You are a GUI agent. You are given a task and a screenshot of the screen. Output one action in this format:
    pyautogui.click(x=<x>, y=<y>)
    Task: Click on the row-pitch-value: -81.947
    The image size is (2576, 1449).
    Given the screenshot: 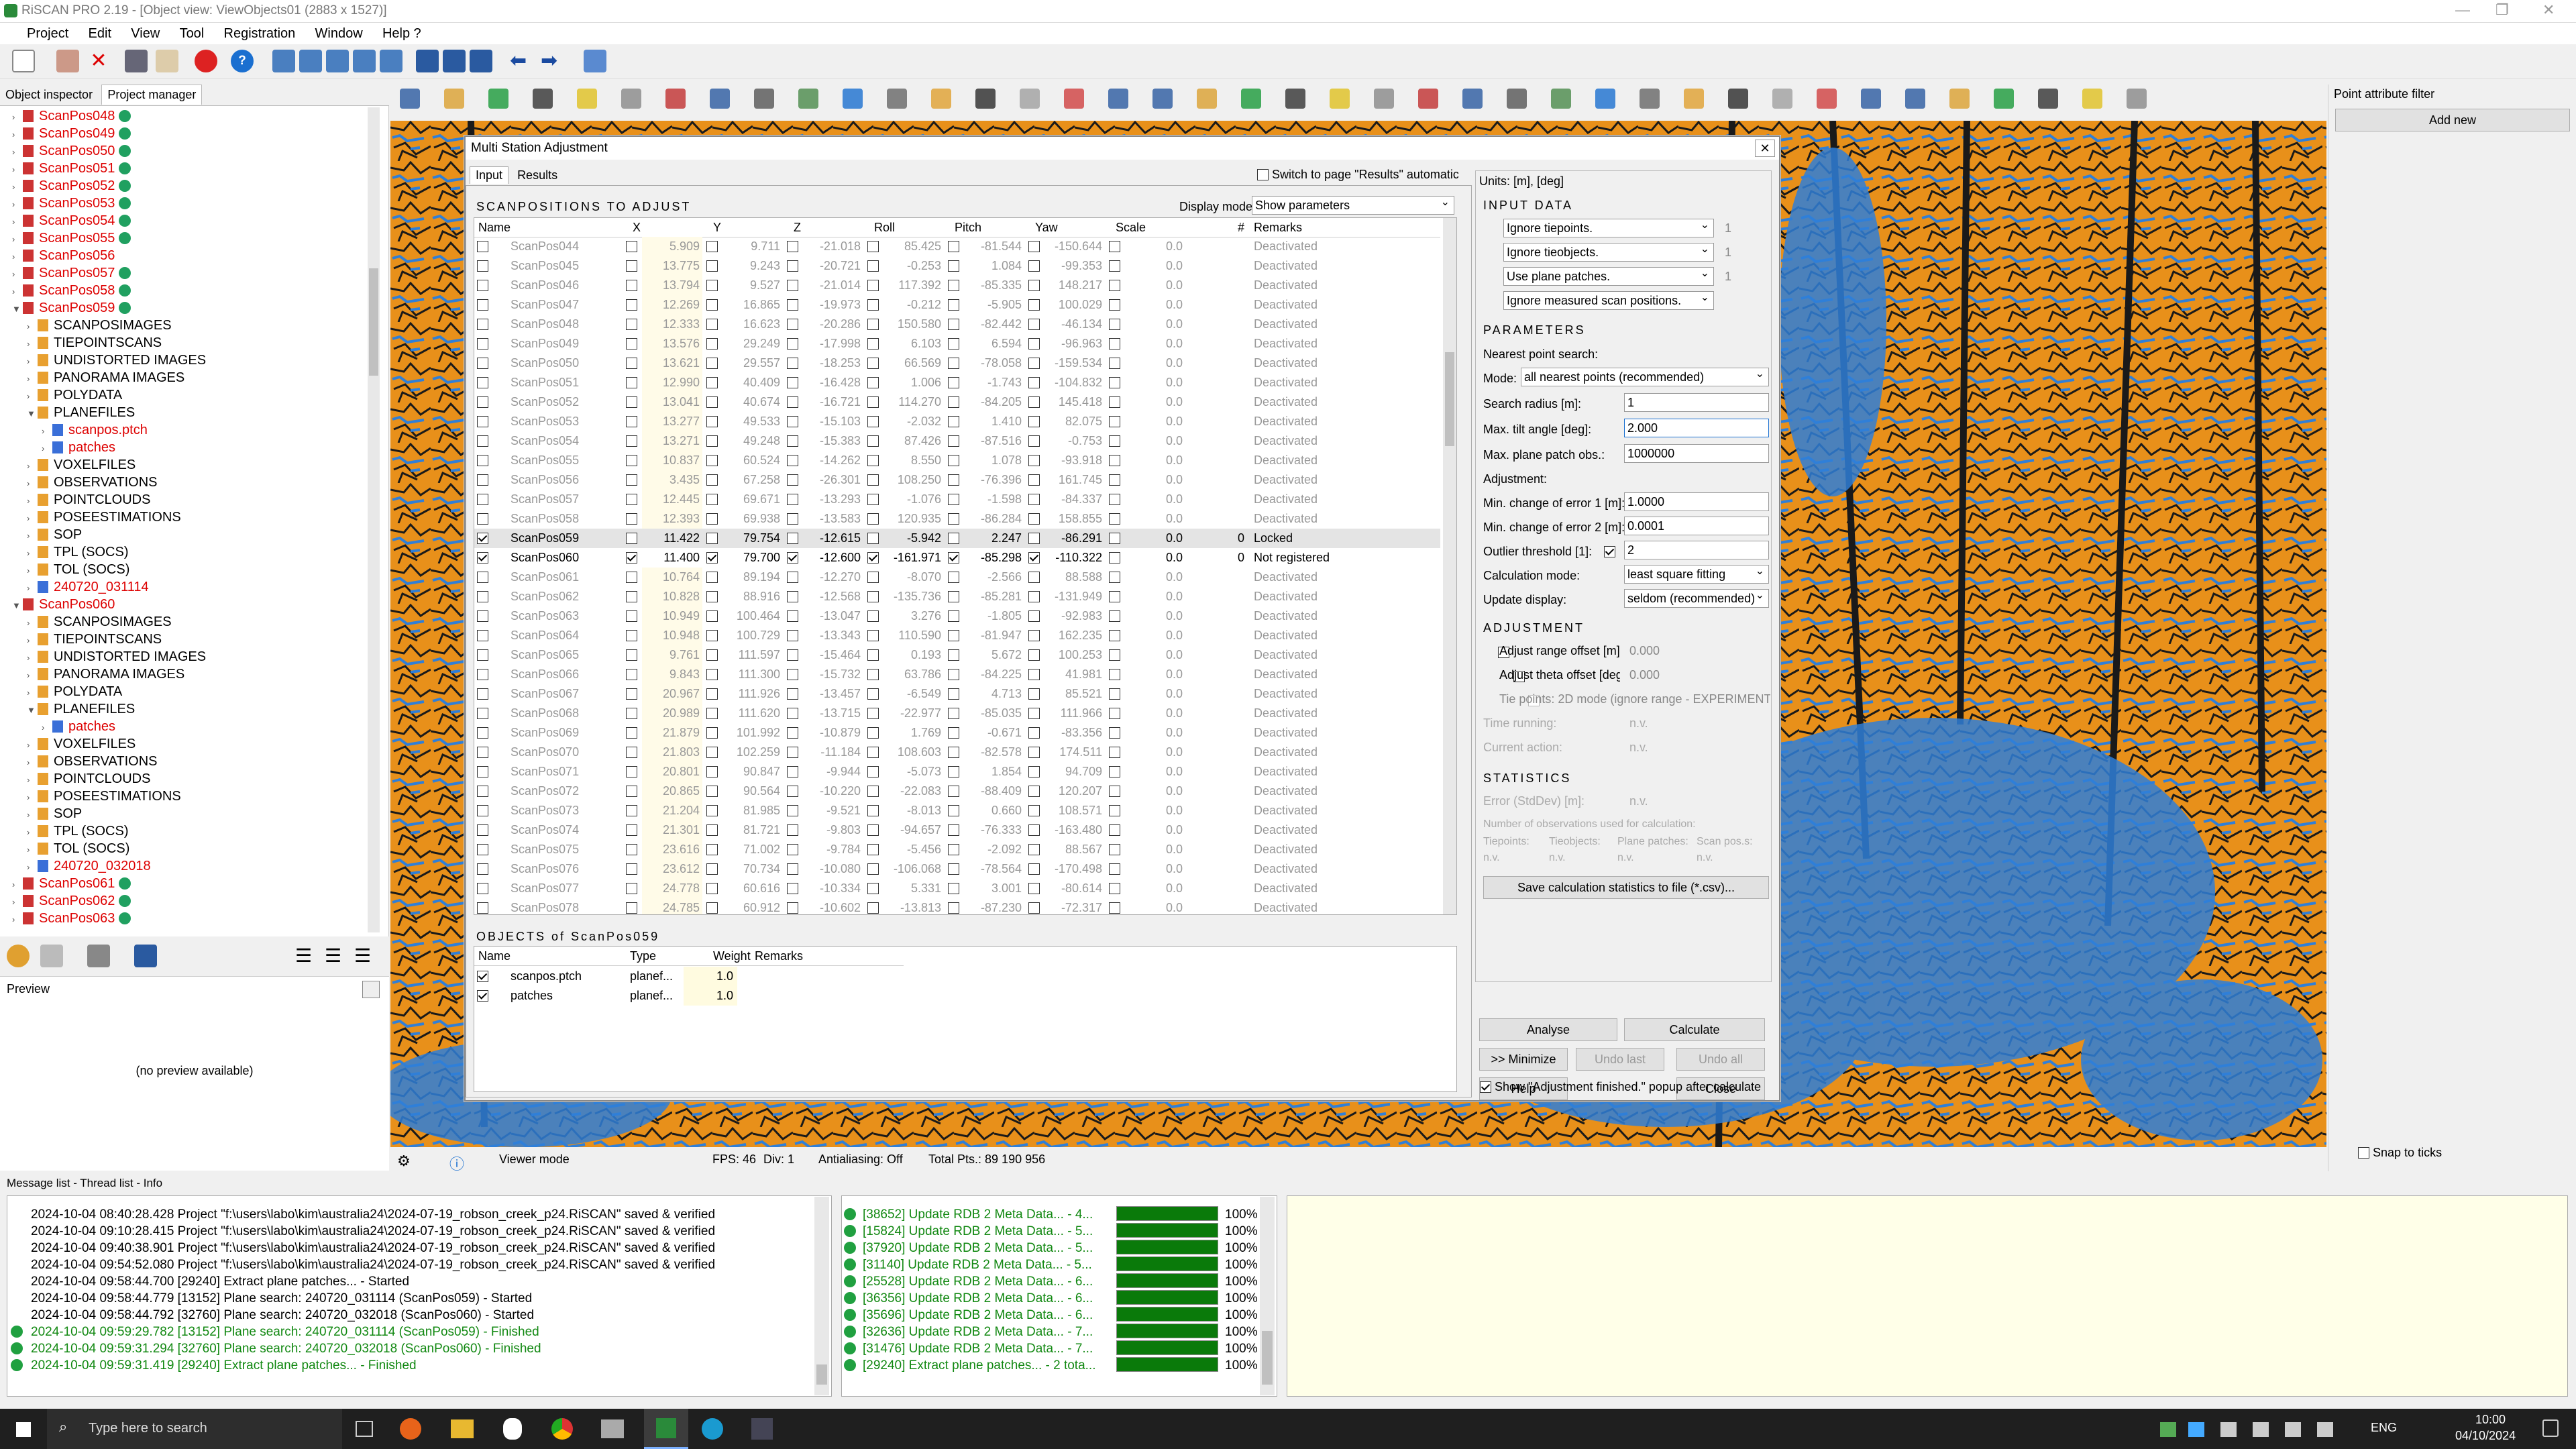 What is the action you would take?
    pyautogui.click(x=994, y=635)
    